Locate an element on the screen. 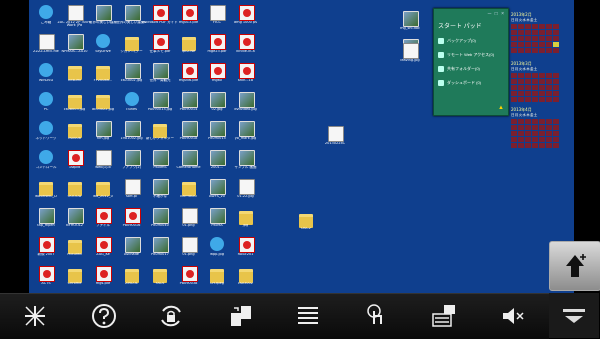  switch-screen-button is located at coordinates (241, 316).